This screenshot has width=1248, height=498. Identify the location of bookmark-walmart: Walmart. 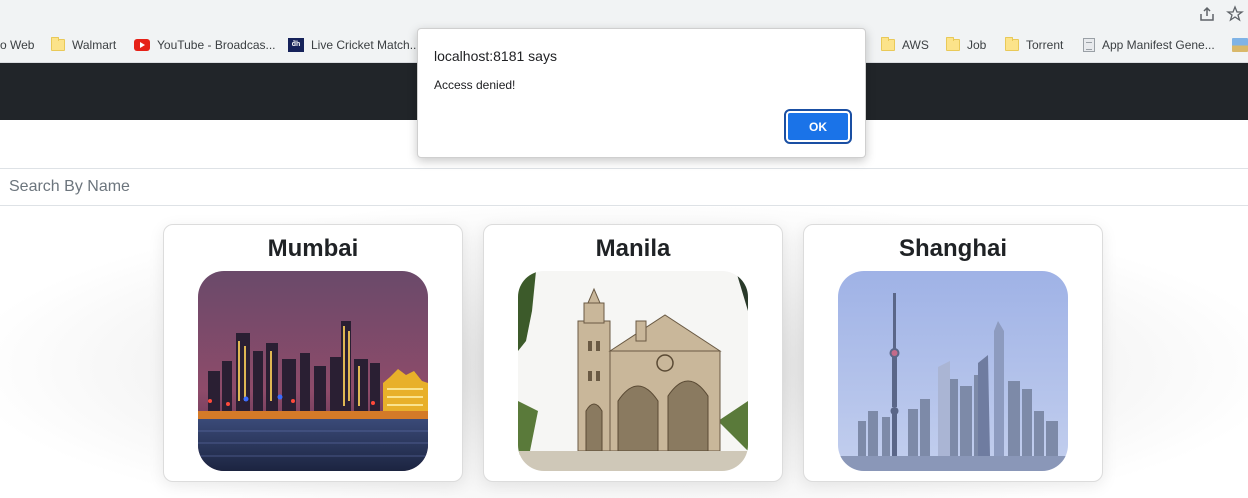
(83, 45).